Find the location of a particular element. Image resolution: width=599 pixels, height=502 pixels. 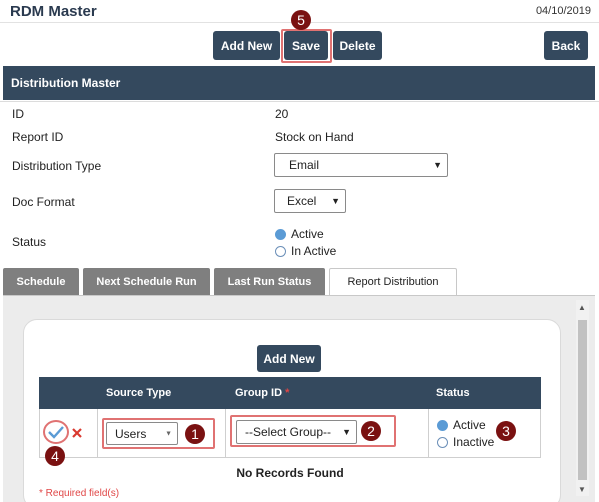

delete-button: Delete is located at coordinates (357, 45).